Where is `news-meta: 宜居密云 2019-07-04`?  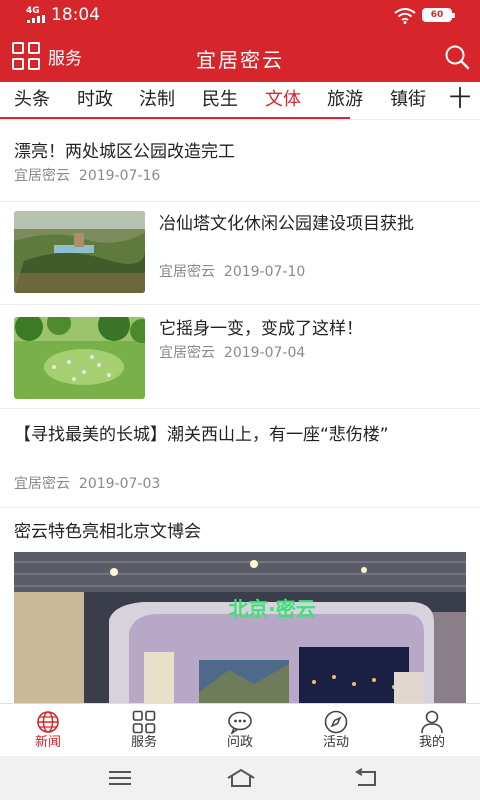 news-meta: 宜居密云 2019-07-04 is located at coordinates (232, 353).